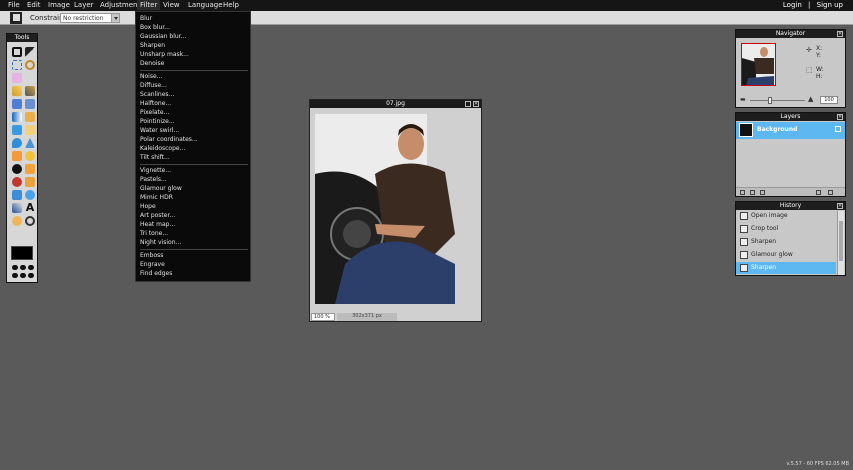 The image size is (853, 470). Describe the element at coordinates (17, 104) in the screenshot. I see `clone-tool-icon` at that location.